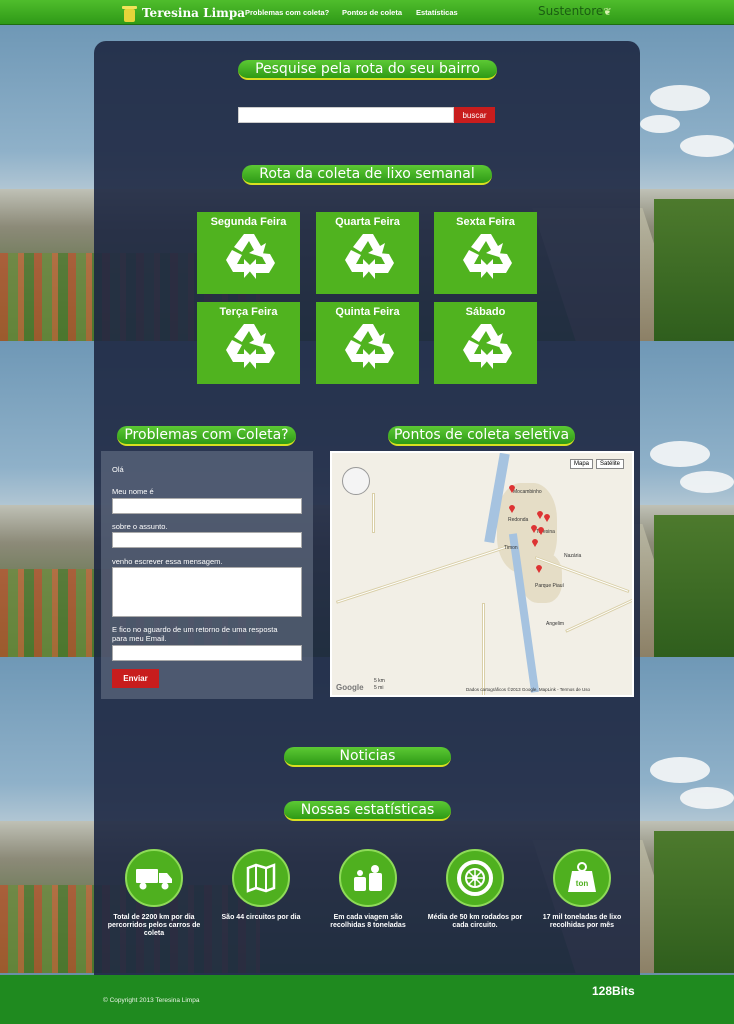  Describe the element at coordinates (582, 464) in the screenshot. I see `map-type-toggle: Mapa` at that location.